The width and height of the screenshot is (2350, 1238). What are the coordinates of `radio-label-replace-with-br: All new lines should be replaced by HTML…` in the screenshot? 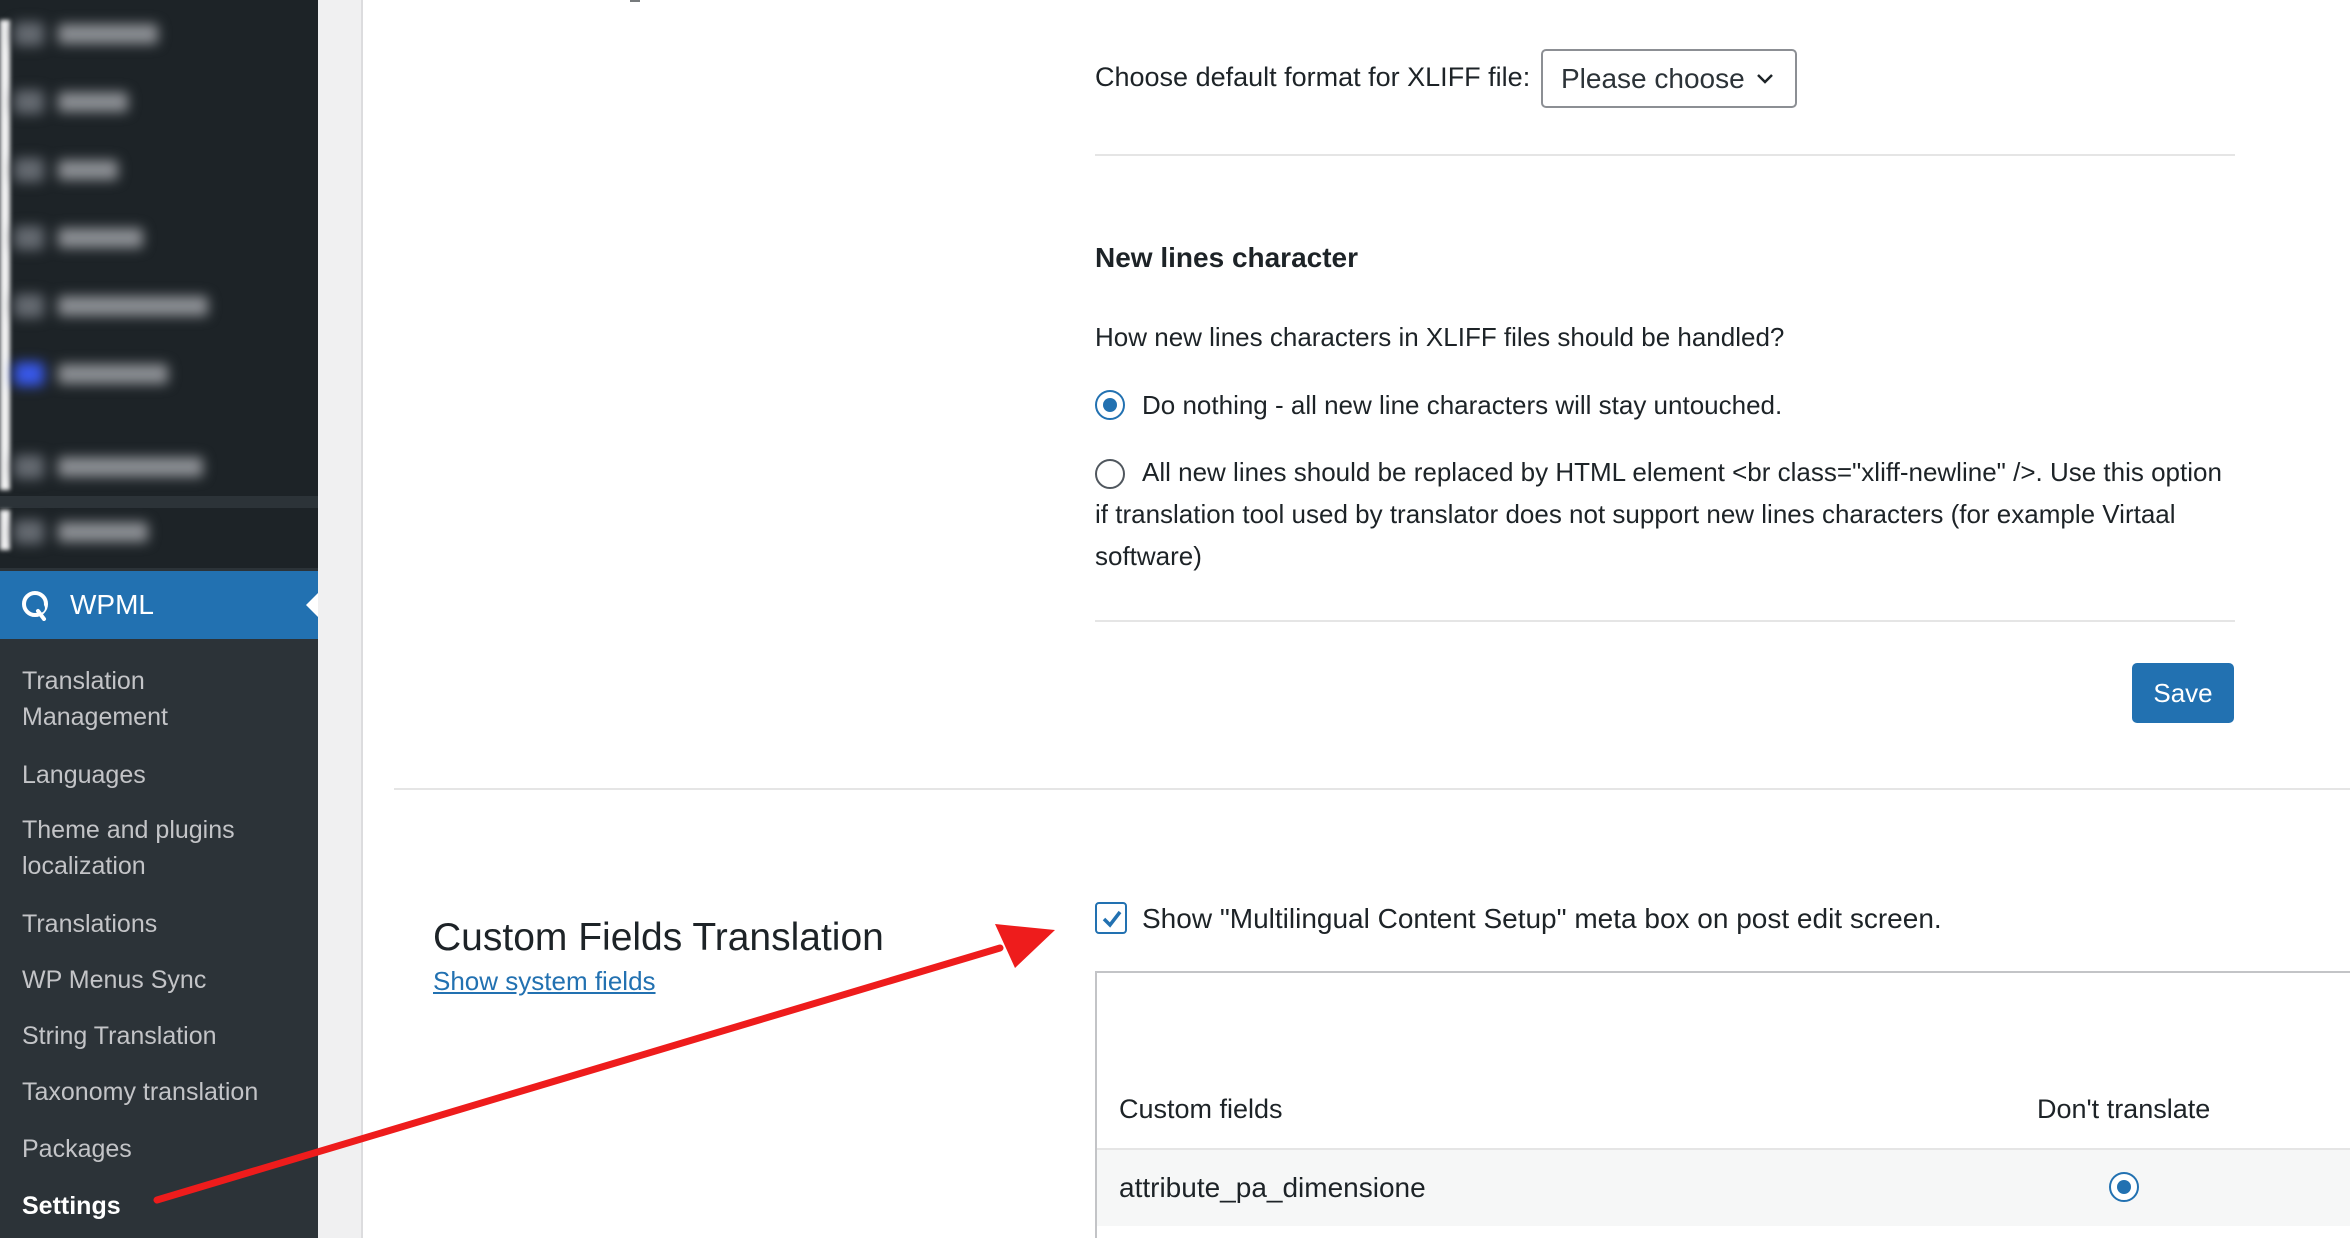 It's located at (1658, 514).